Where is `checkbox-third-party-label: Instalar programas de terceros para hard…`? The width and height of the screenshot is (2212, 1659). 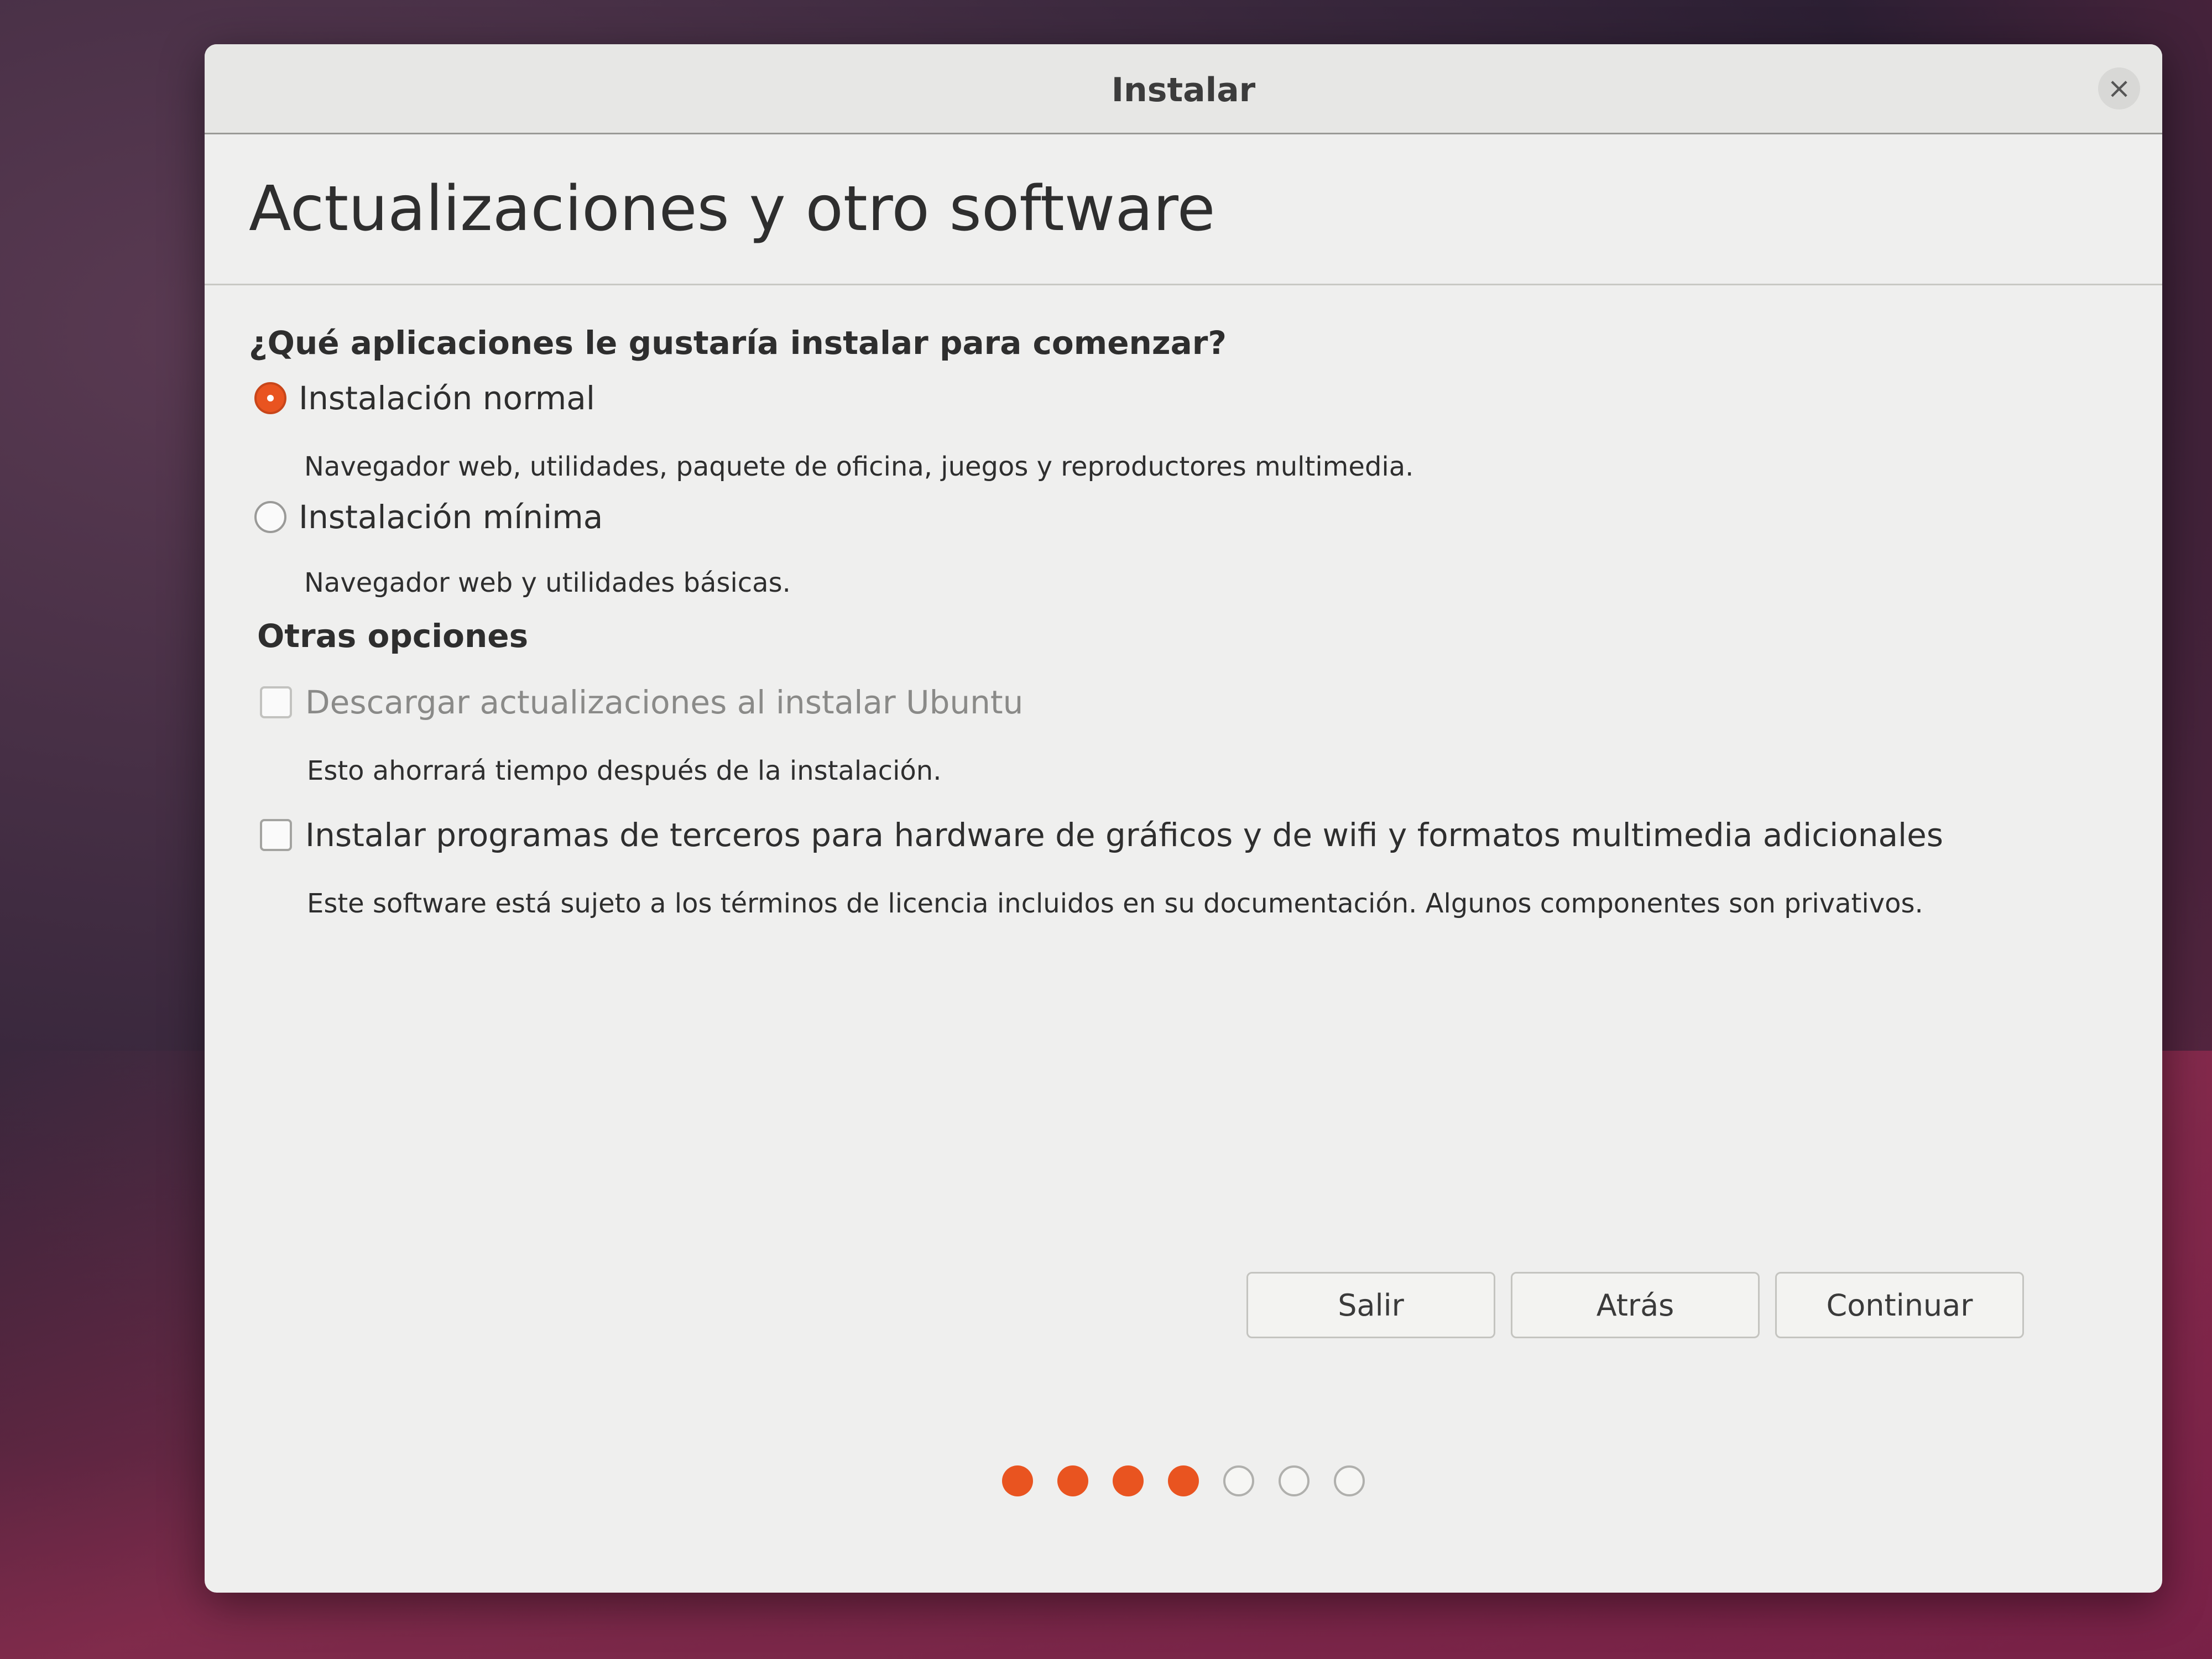 checkbox-third-party-label: Instalar programas de terceros para hard… is located at coordinates (1124, 835).